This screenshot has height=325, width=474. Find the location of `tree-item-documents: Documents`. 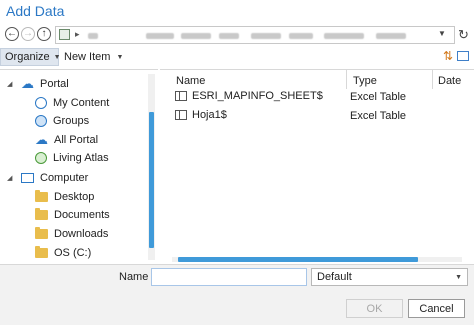

tree-item-documents: Documents is located at coordinates (72, 215).